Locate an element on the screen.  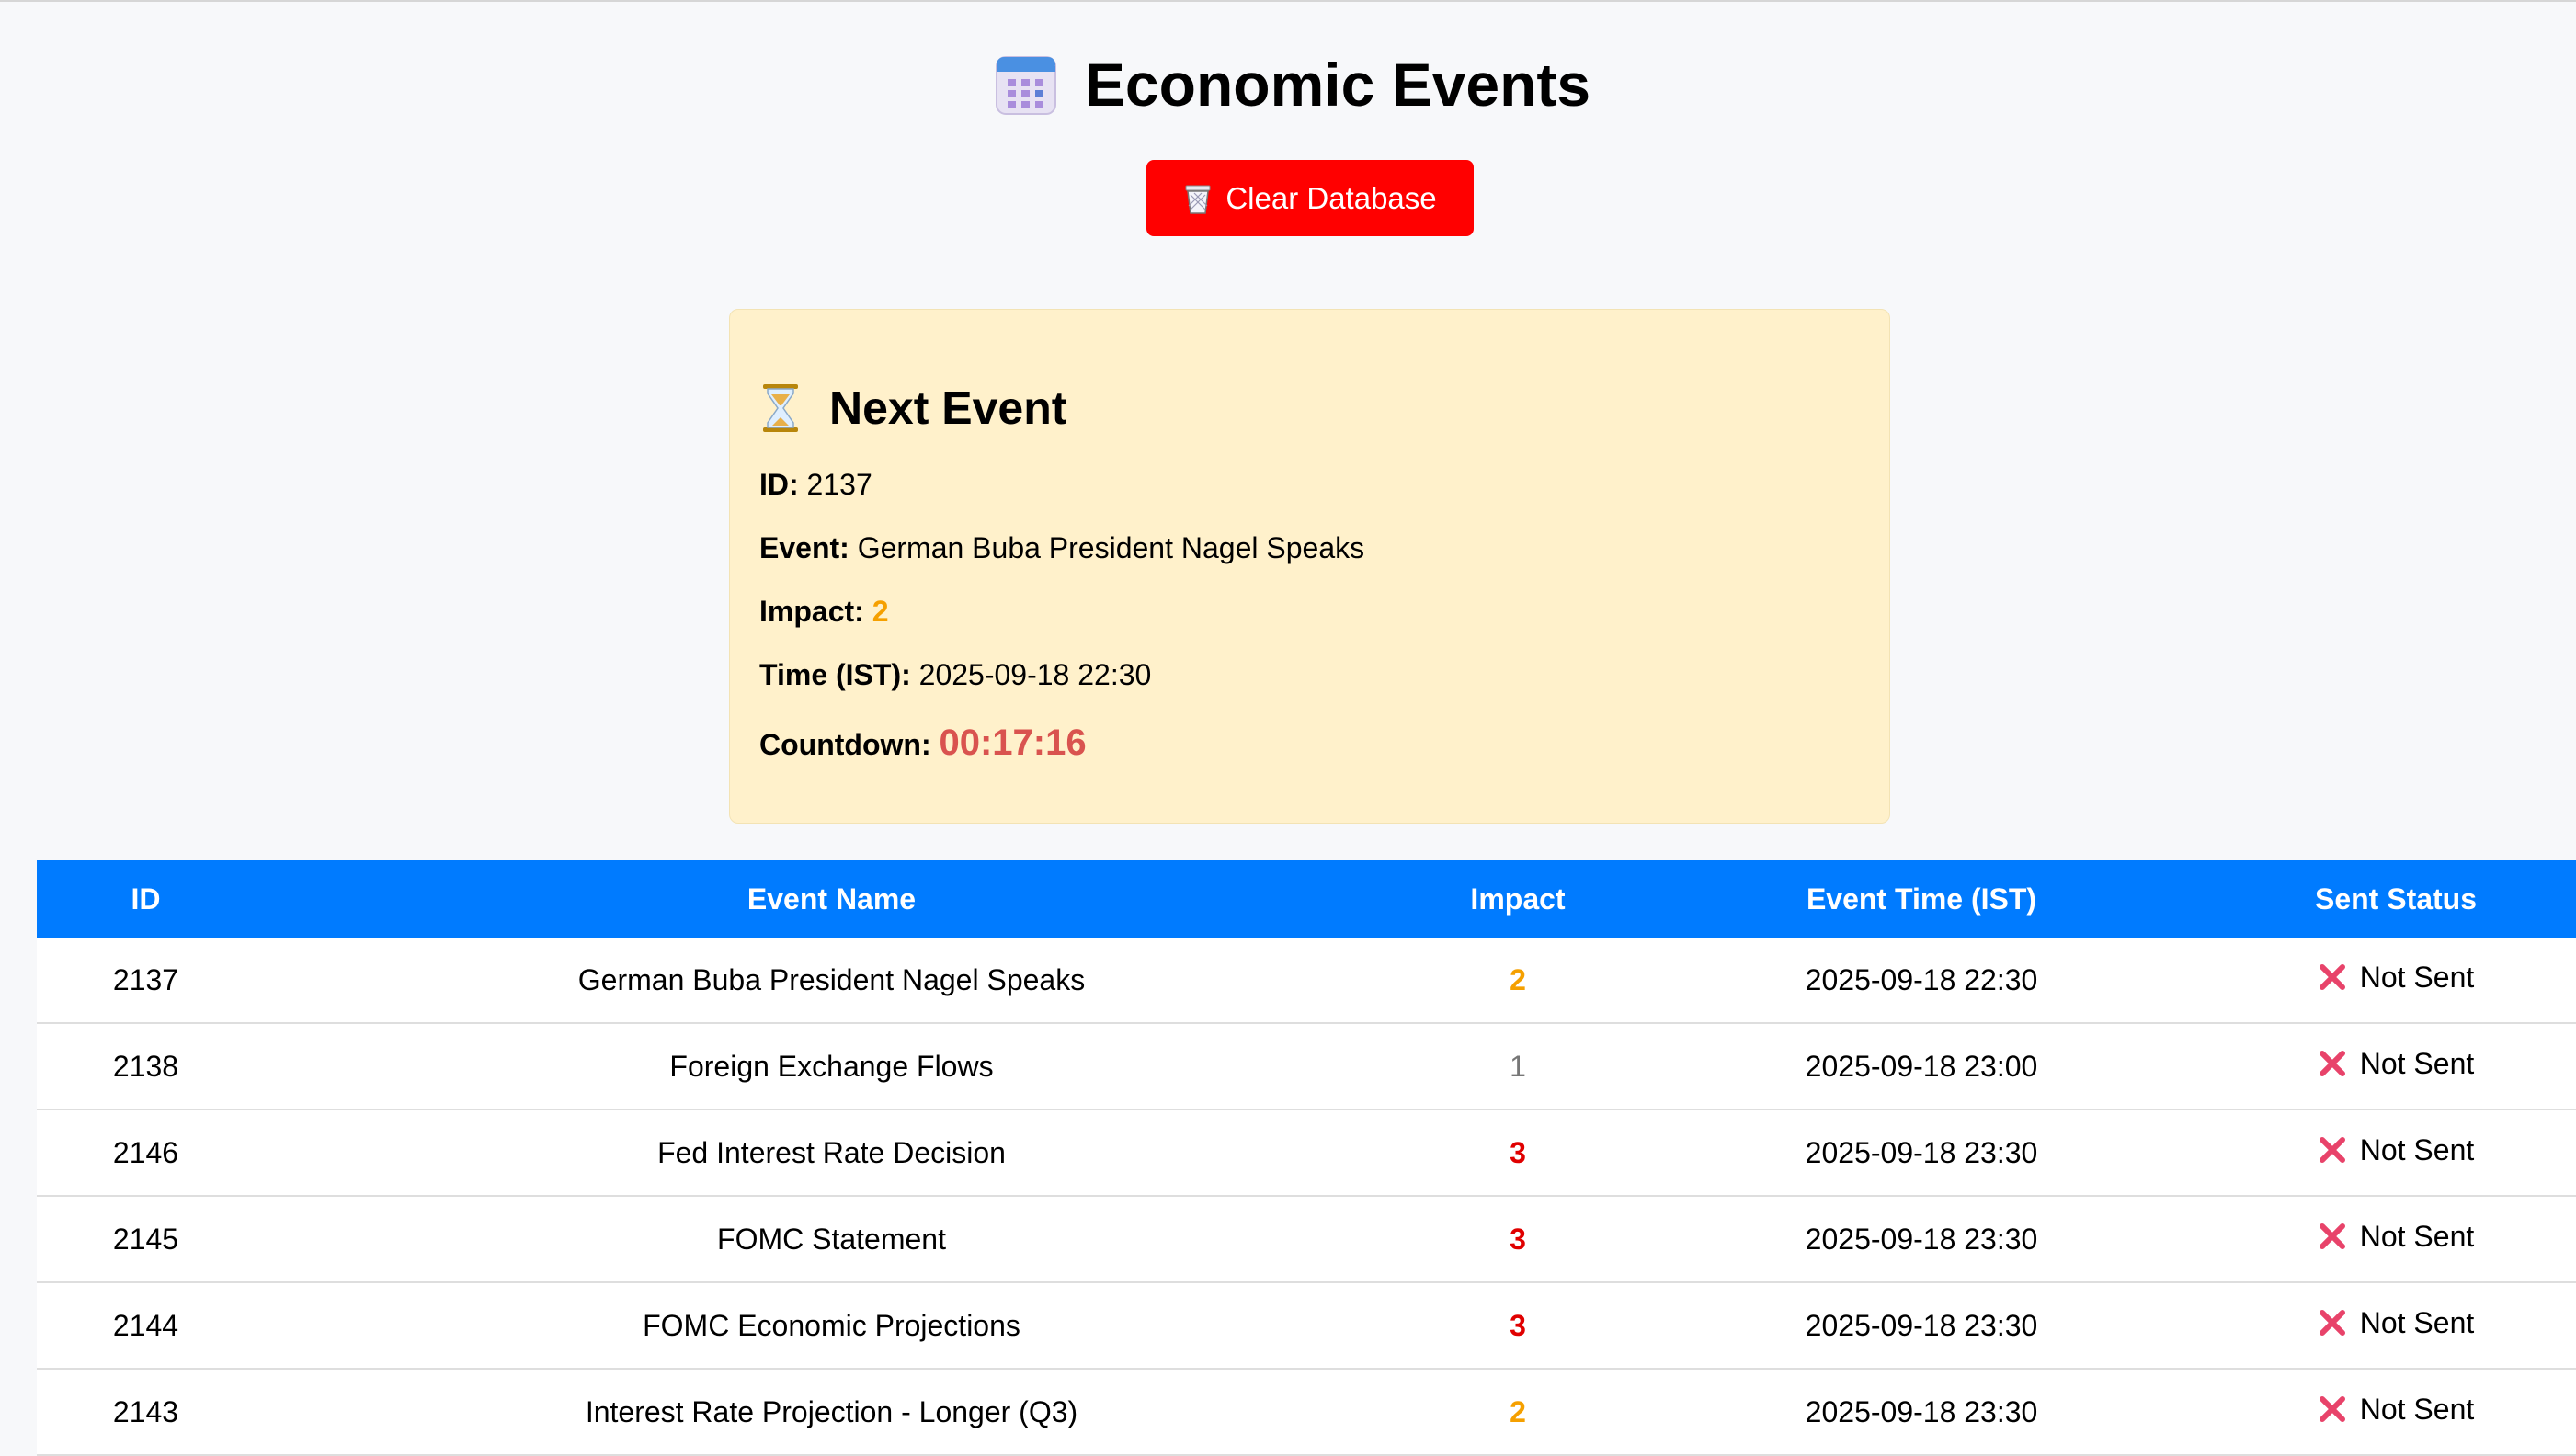
hourglass-icon is located at coordinates (780, 408).